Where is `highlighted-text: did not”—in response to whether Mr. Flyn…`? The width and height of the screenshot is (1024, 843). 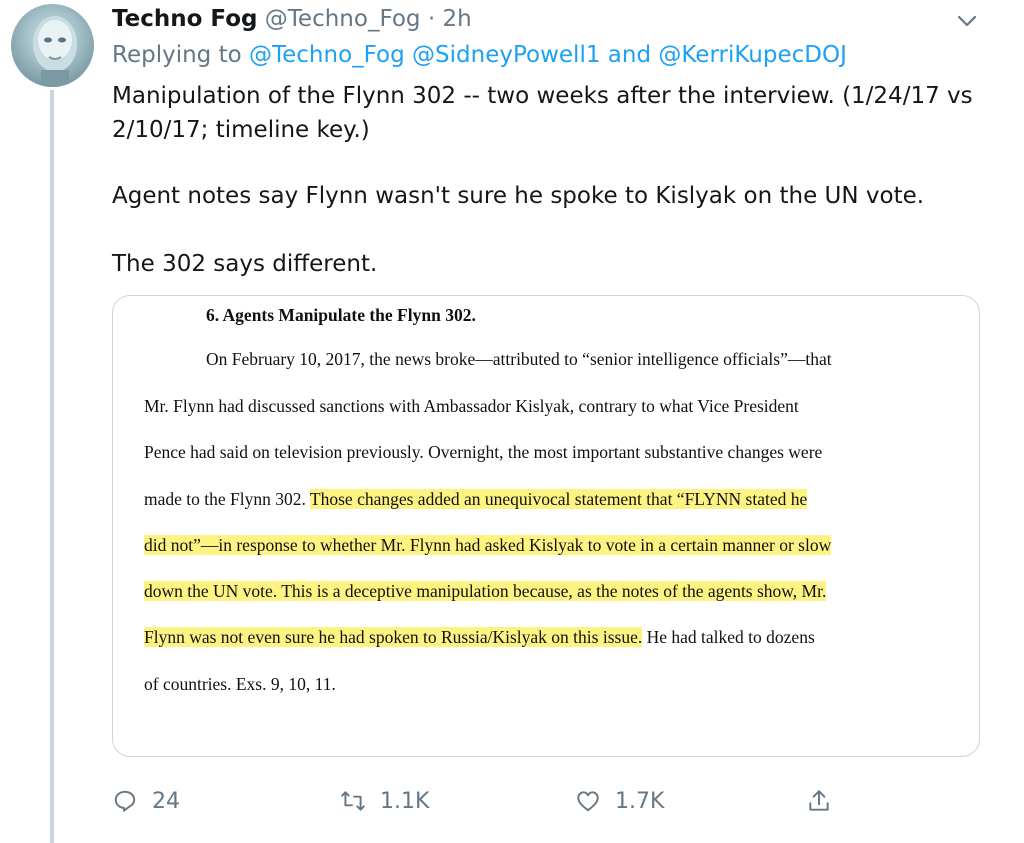 highlighted-text: did not”—in response to whether Mr. Flyn… is located at coordinates (488, 545).